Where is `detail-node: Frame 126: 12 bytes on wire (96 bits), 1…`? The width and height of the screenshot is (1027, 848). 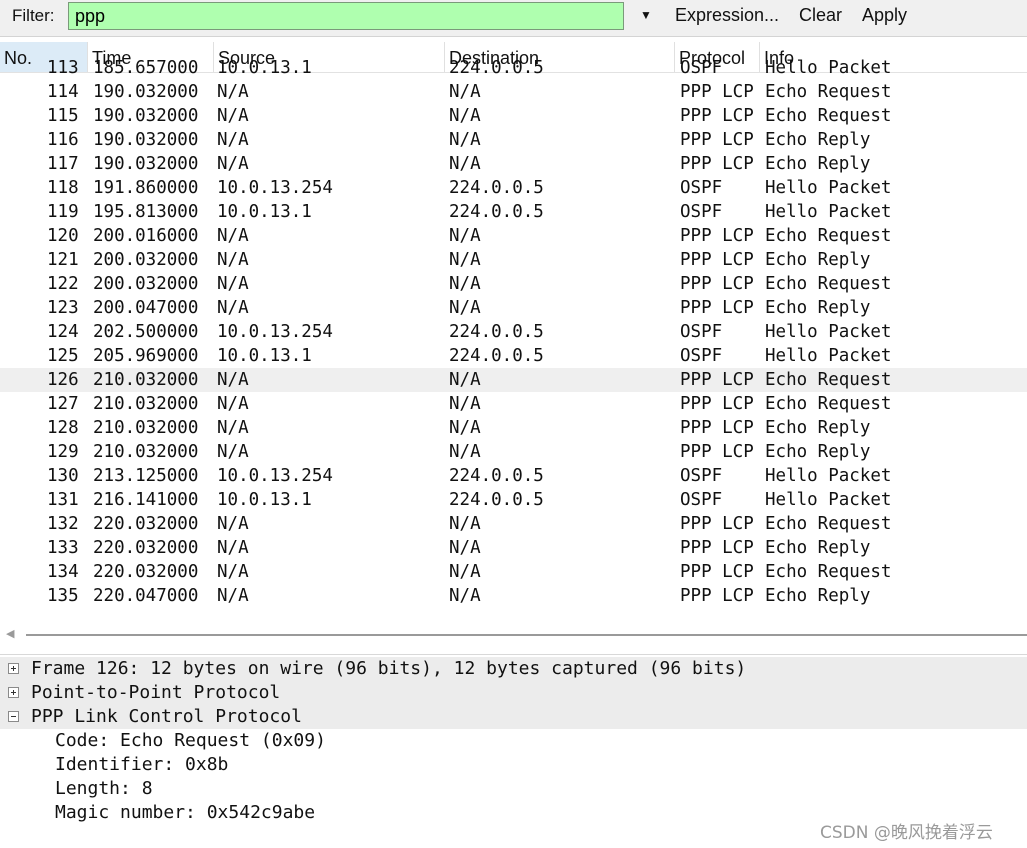 detail-node: Frame 126: 12 bytes on wire (96 bits), 1… is located at coordinates (513, 669).